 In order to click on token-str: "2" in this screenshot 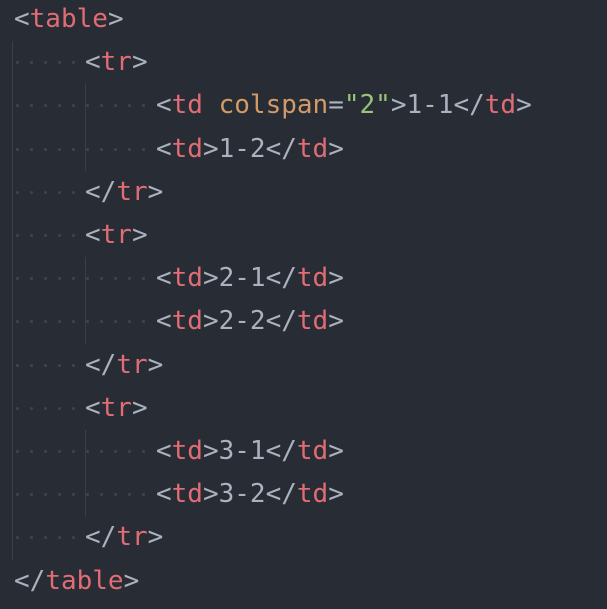, I will do `click(367, 105)`.